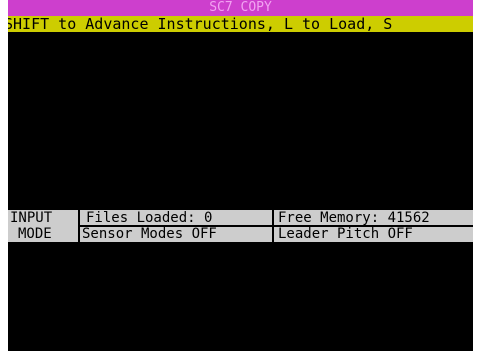 This screenshot has width=481, height=359. Describe the element at coordinates (149, 218) in the screenshot. I see `files-loaded: Files Loaded: 0` at that location.